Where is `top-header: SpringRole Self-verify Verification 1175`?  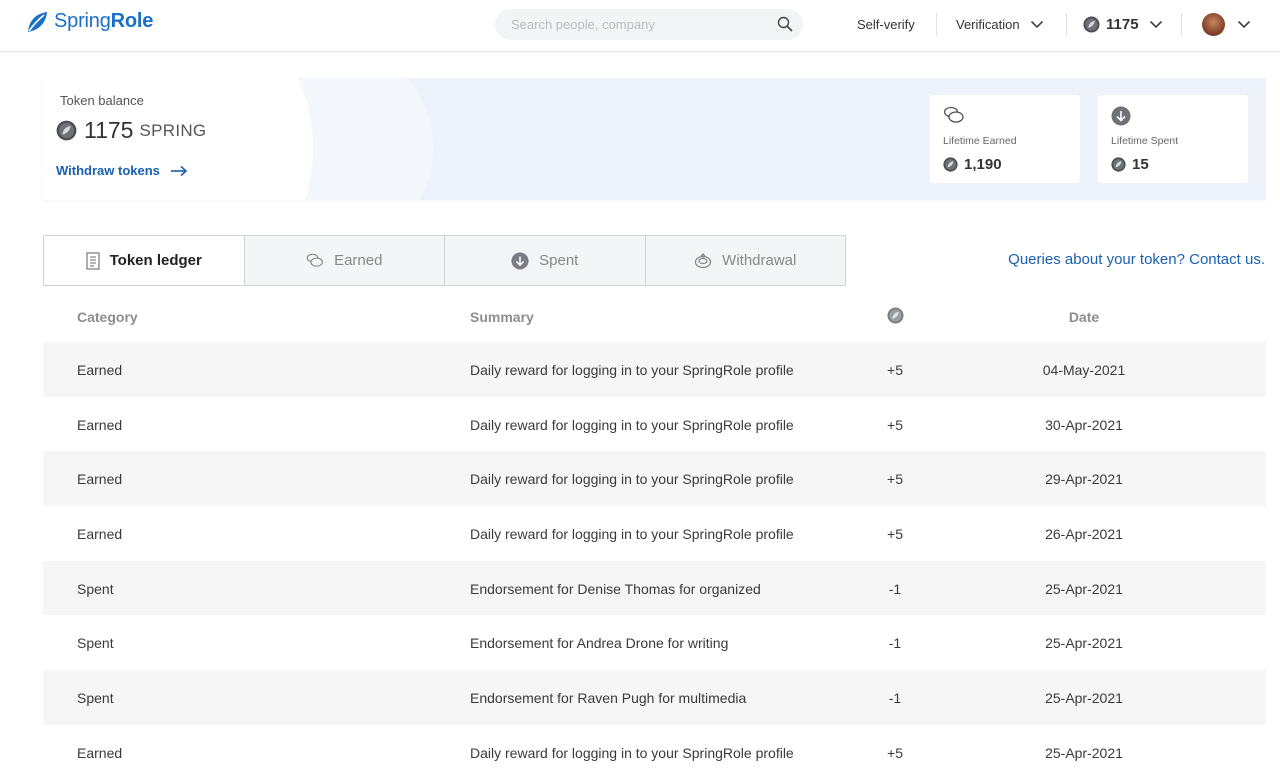
top-header: SpringRole Self-verify Verification 1175 is located at coordinates (640, 26).